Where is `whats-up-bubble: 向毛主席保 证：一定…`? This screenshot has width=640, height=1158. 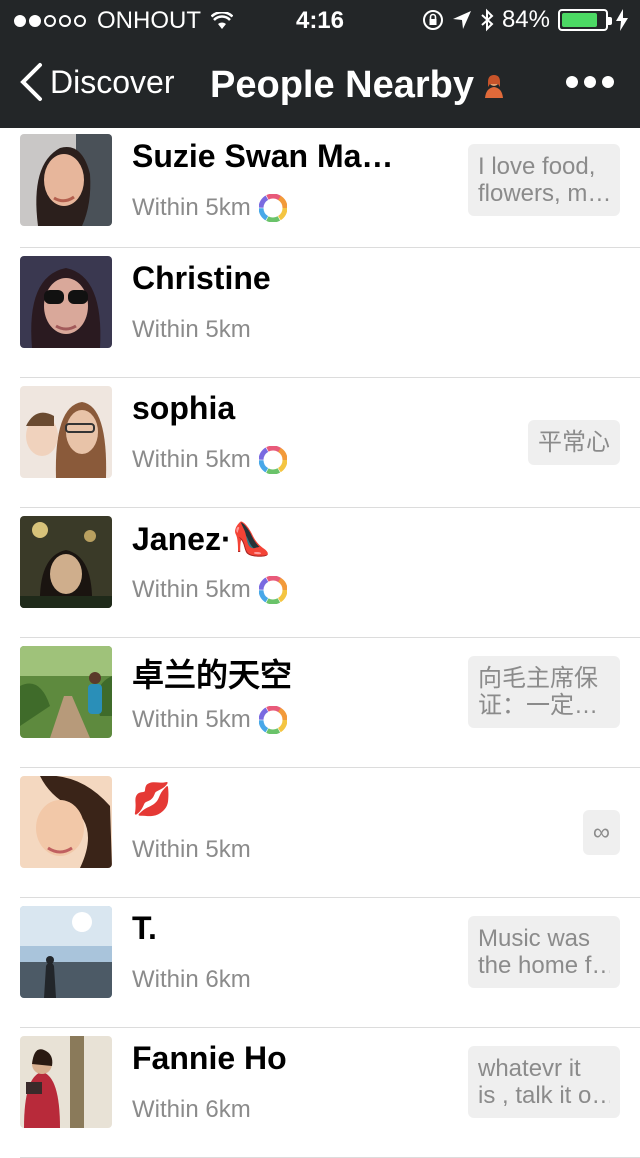 whats-up-bubble: 向毛主席保 证：一定… is located at coordinates (544, 692).